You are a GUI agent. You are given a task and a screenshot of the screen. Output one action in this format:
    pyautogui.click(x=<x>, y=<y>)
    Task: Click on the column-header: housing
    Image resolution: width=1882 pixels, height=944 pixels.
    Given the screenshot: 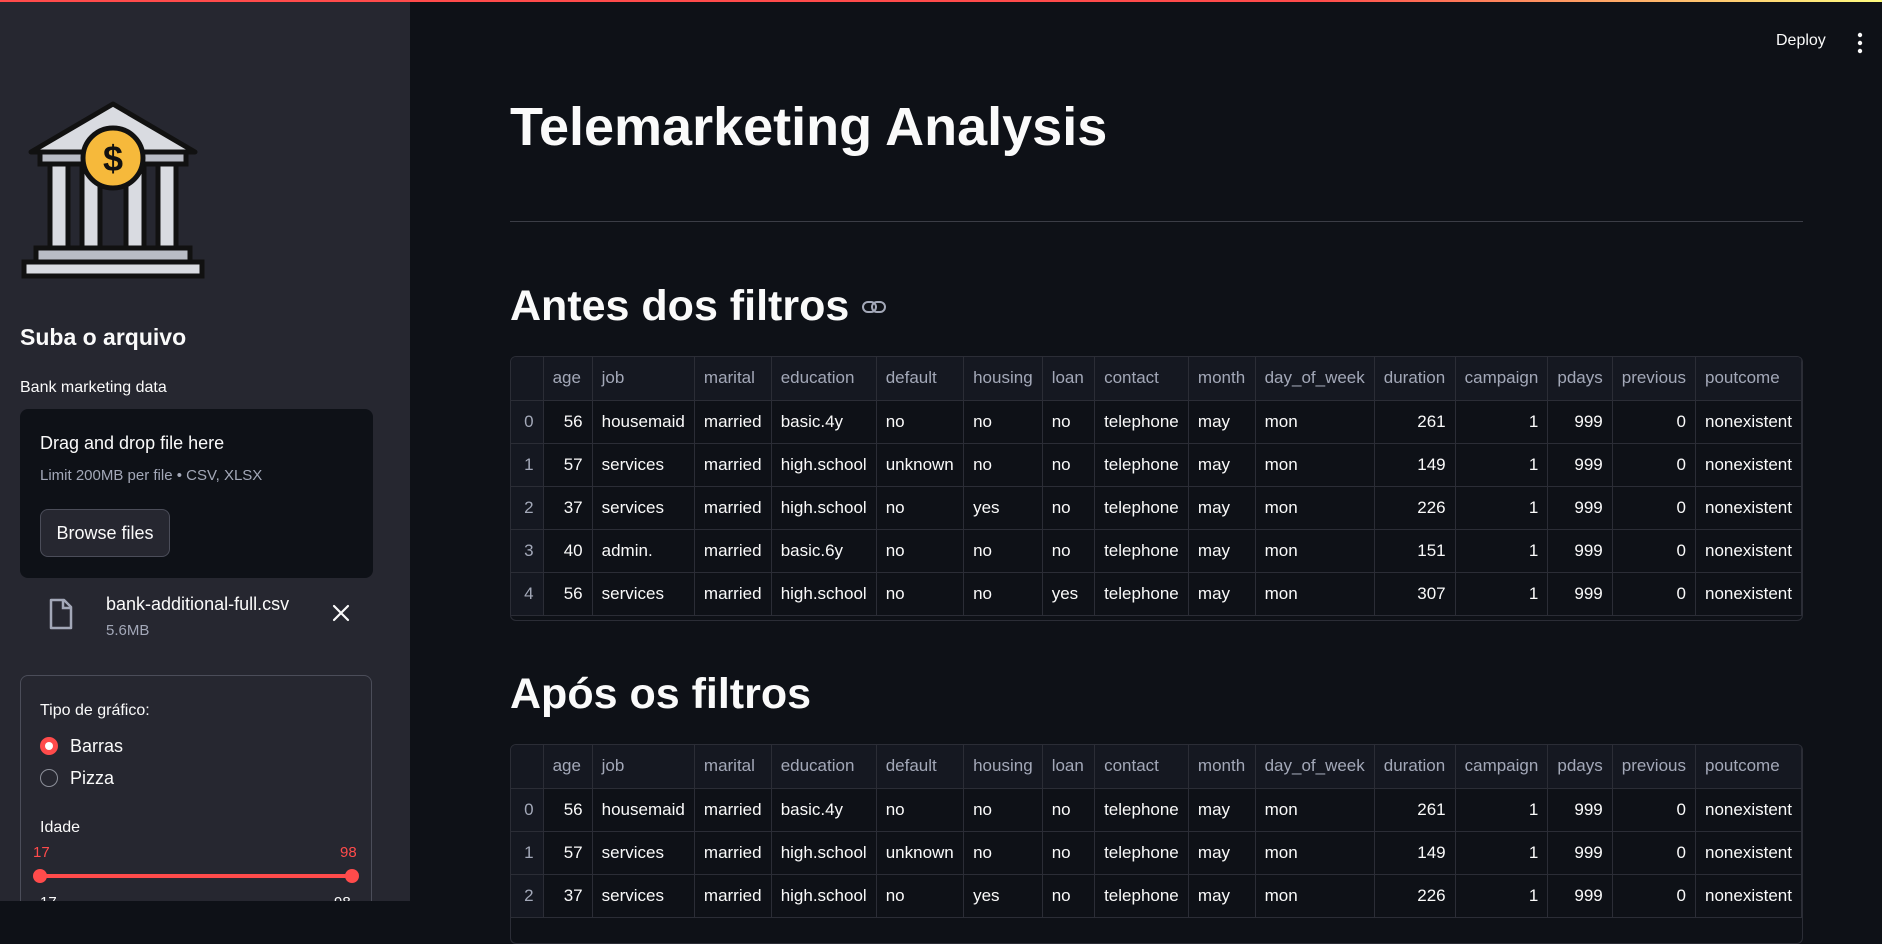 What is the action you would take?
    pyautogui.click(x=1003, y=767)
    